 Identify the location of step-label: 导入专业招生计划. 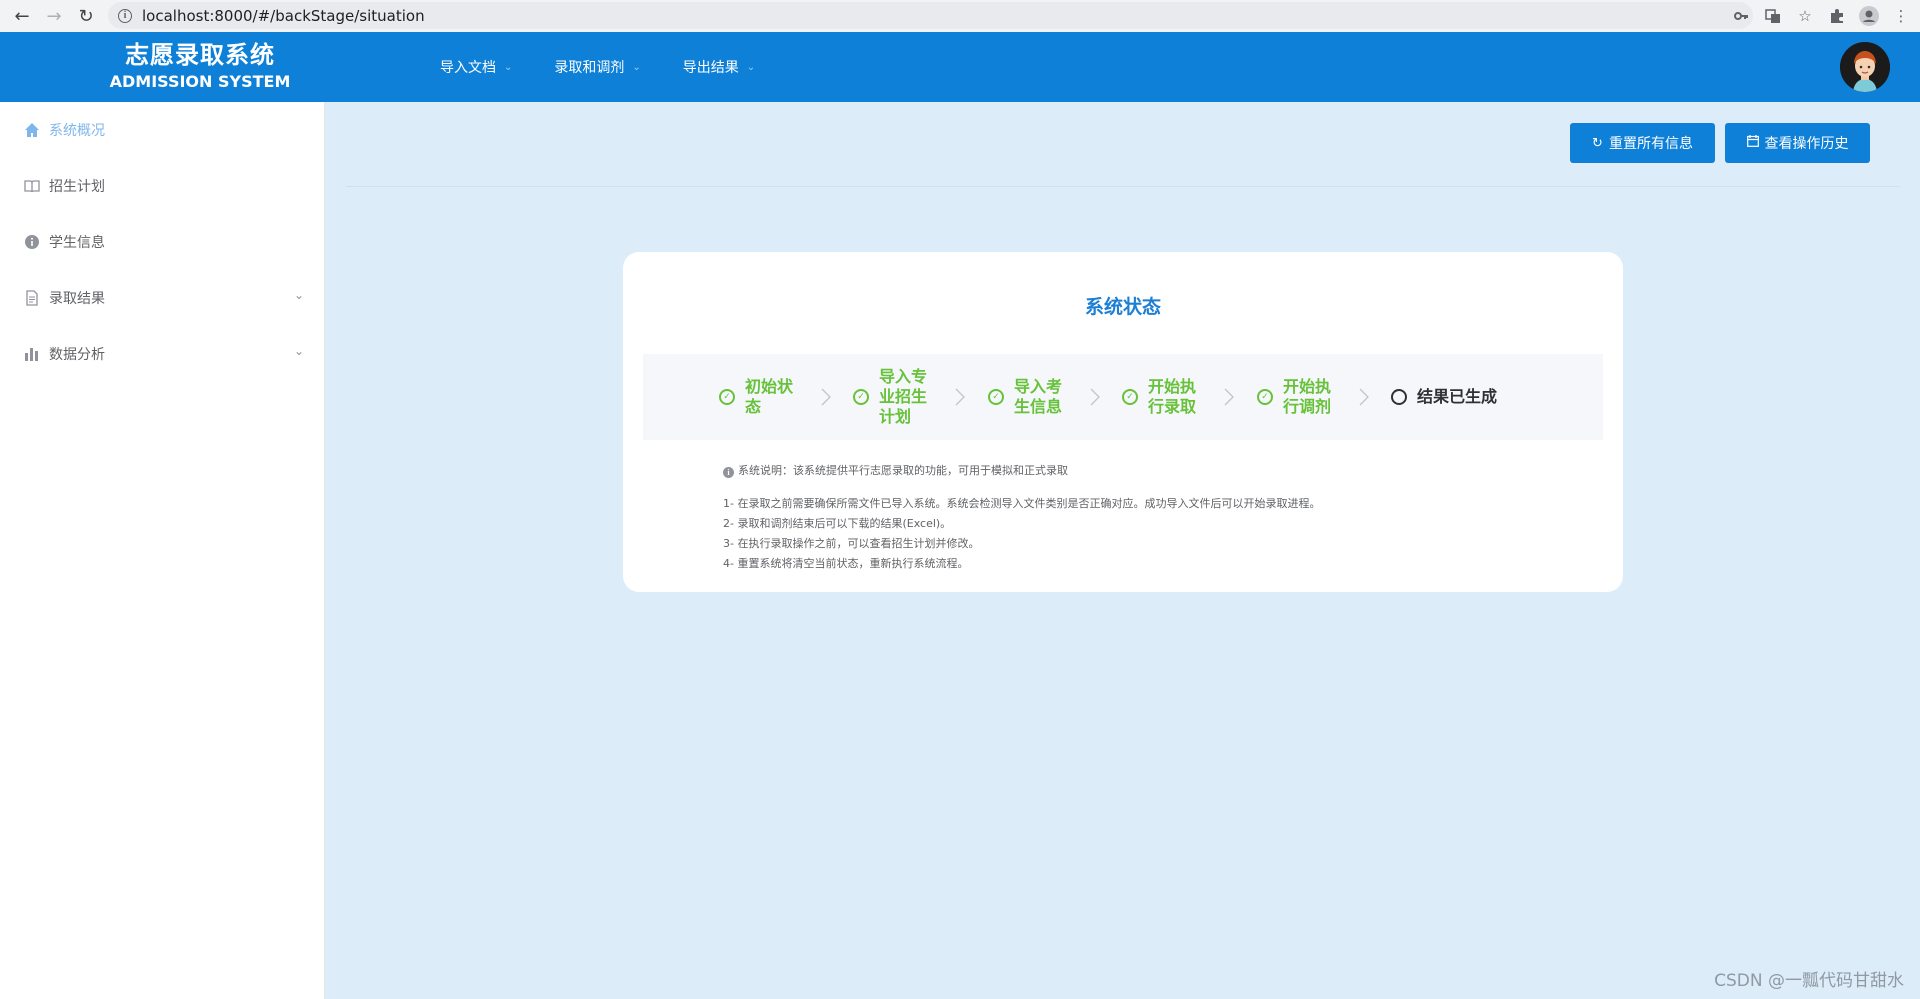
(903, 396).